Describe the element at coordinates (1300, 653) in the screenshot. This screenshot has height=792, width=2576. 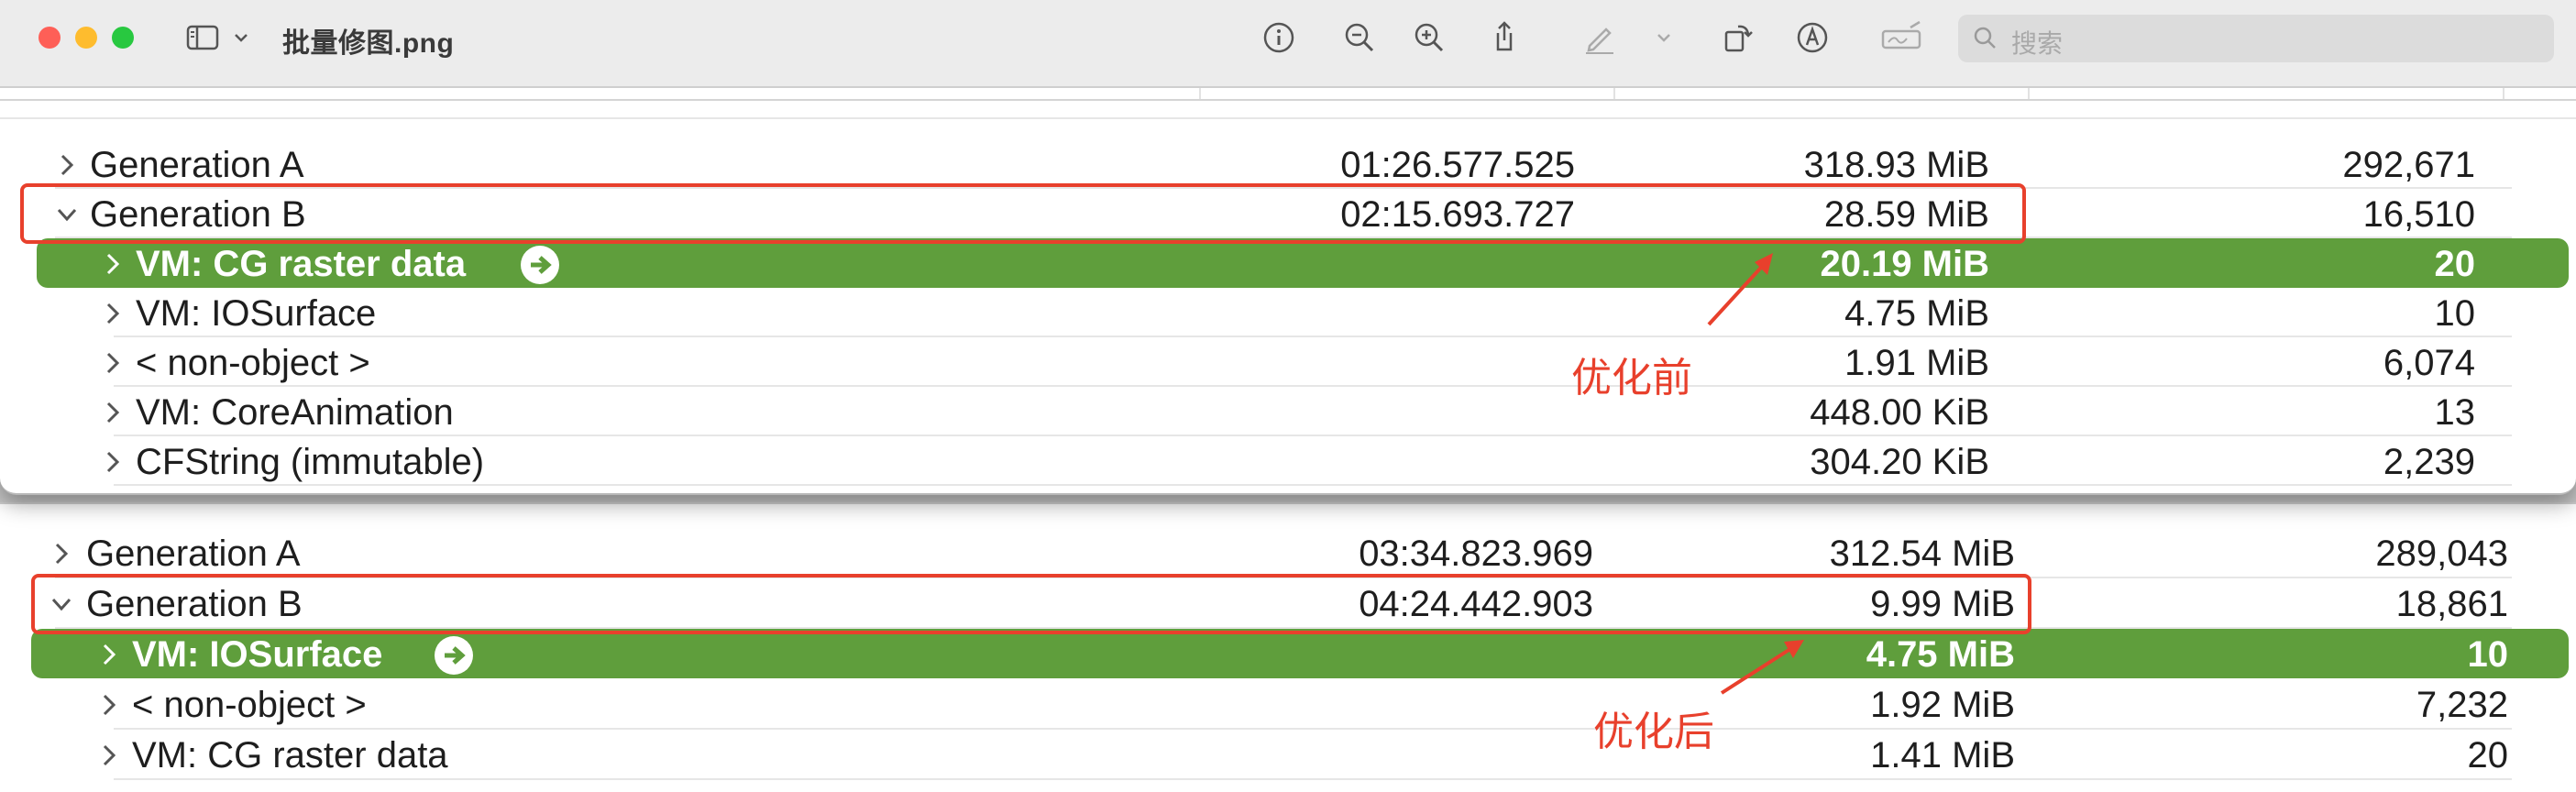
I see `table-row-selected: VM: IOSurface 4.75 MiB 10` at that location.